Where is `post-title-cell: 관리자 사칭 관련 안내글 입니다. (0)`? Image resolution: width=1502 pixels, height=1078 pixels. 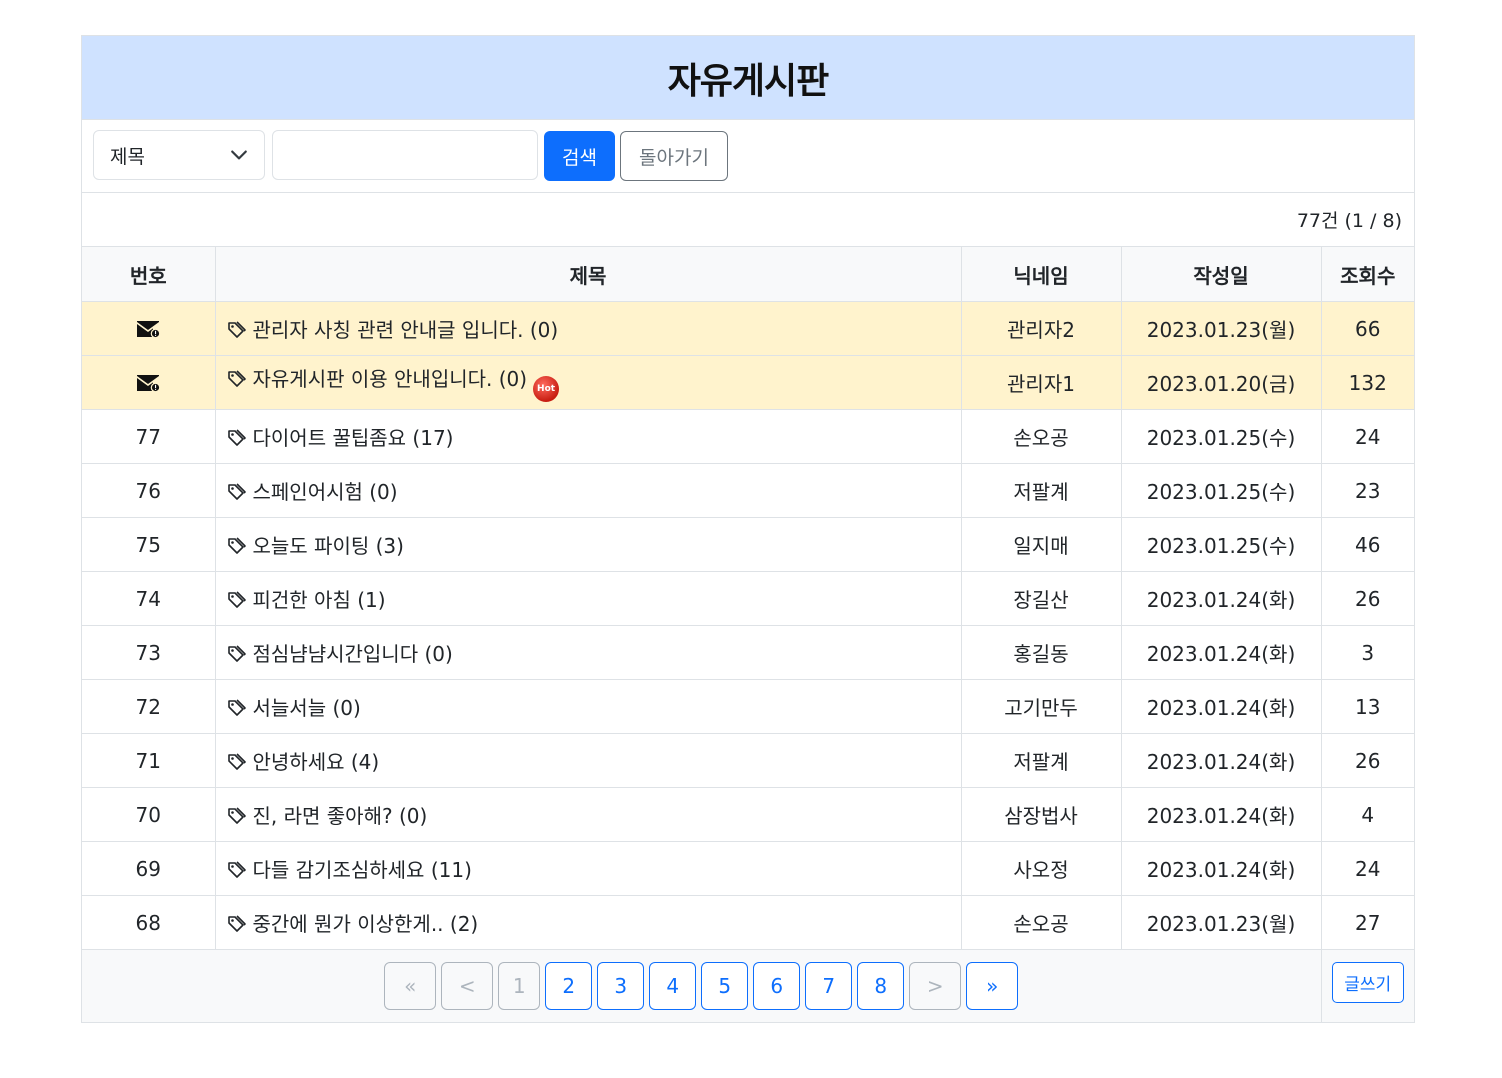 post-title-cell: 관리자 사칭 관련 안내글 입니다. (0) is located at coordinates (588, 328).